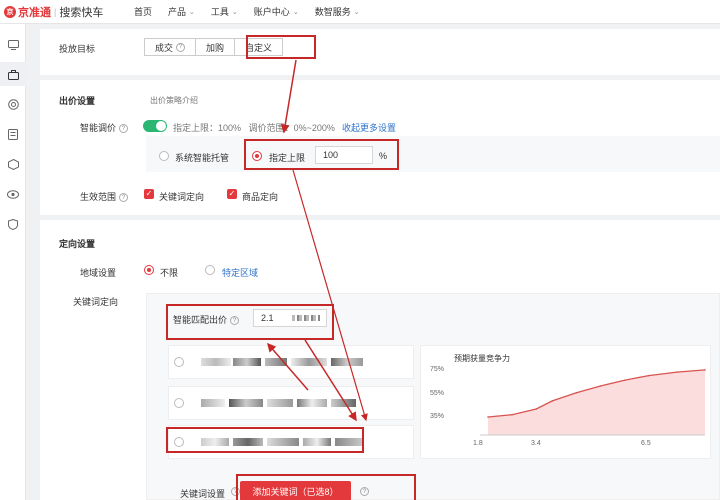 The width and height of the screenshot is (720, 500). I want to click on nav-tools: 工具 ⌄, so click(224, 11).